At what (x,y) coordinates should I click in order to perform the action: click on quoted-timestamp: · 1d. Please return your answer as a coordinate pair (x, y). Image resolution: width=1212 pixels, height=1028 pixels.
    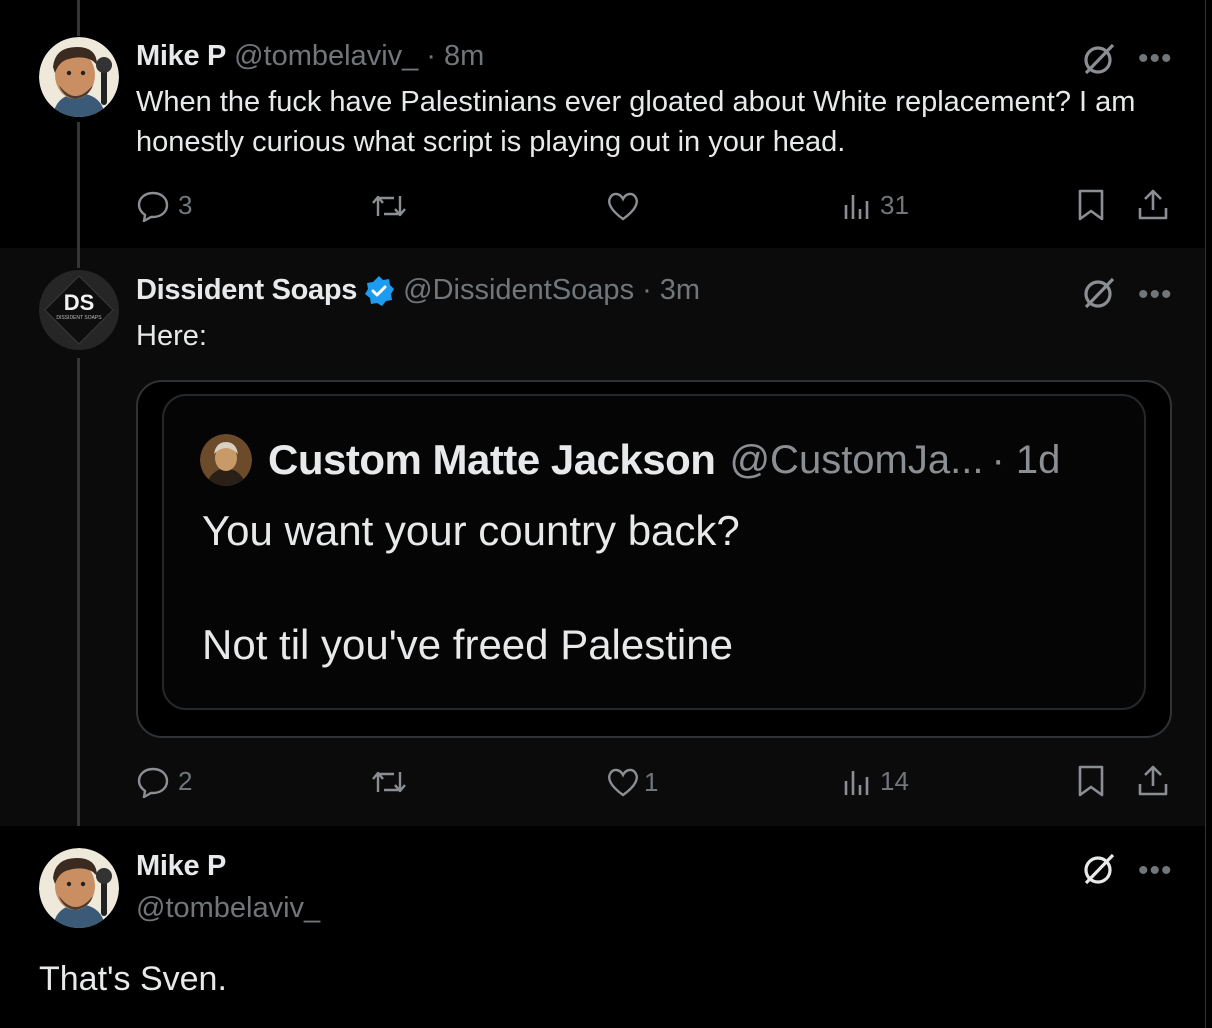
    Looking at the image, I should click on (1025, 460).